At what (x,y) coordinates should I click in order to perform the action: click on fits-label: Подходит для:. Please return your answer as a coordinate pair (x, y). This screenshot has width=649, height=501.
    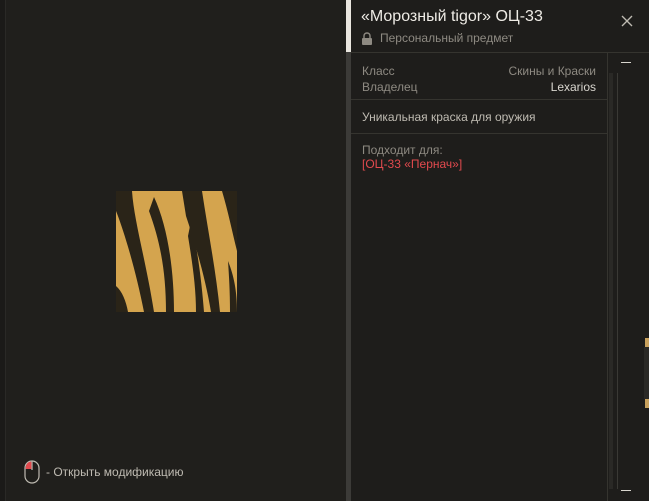
    Looking at the image, I should click on (402, 150).